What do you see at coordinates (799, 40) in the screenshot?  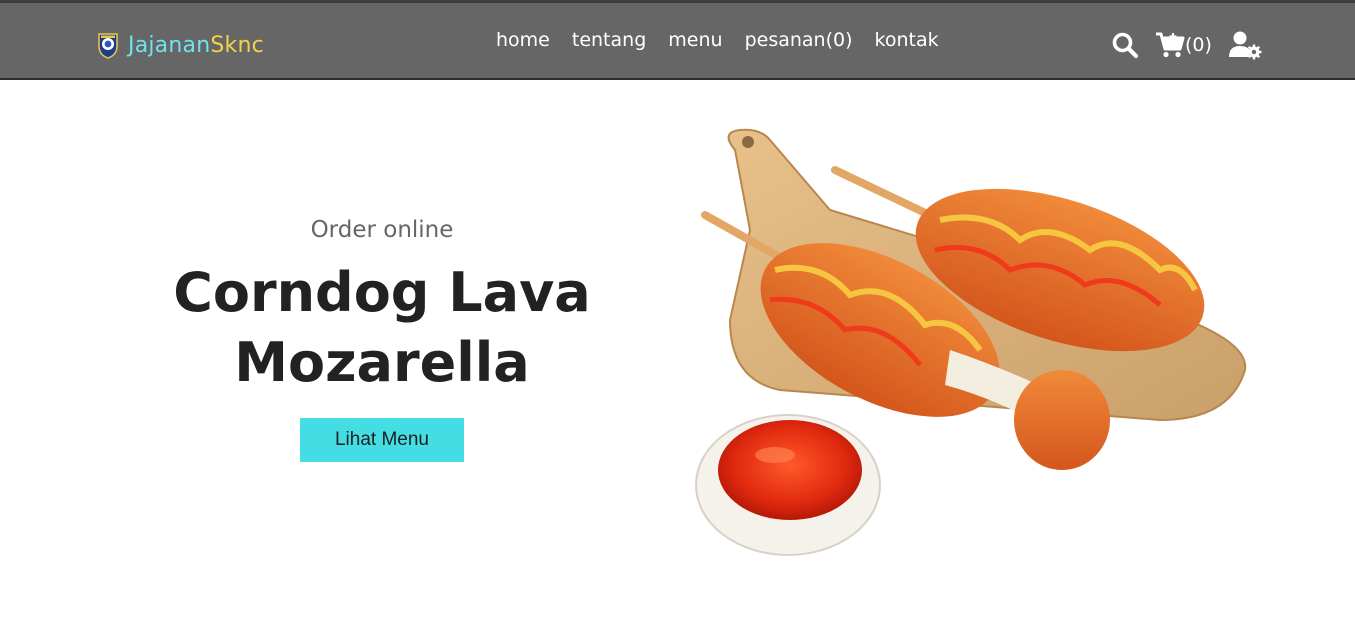 I see `nav-pesanan: pesanan(0)` at bounding box center [799, 40].